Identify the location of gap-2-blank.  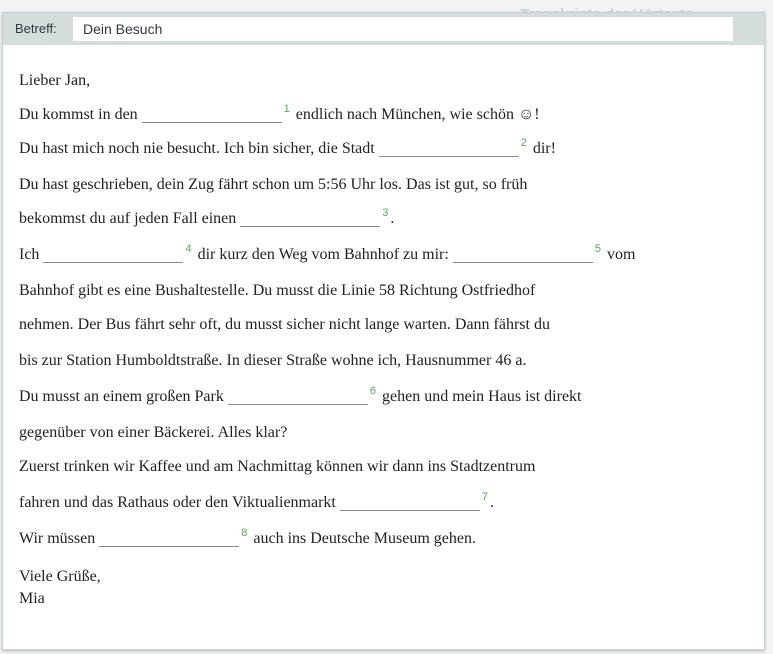
(448, 148).